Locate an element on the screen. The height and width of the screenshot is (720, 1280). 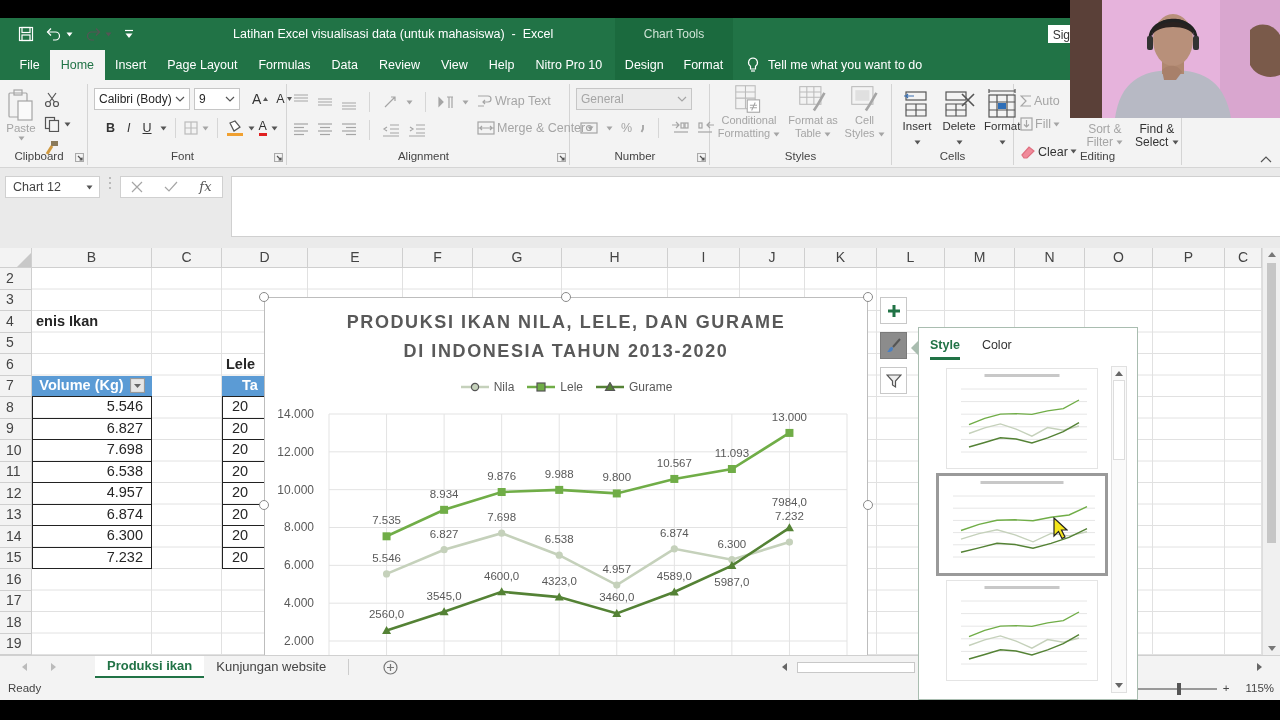
font-name-dropdown: Calibri (Body) is located at coordinates (142, 99).